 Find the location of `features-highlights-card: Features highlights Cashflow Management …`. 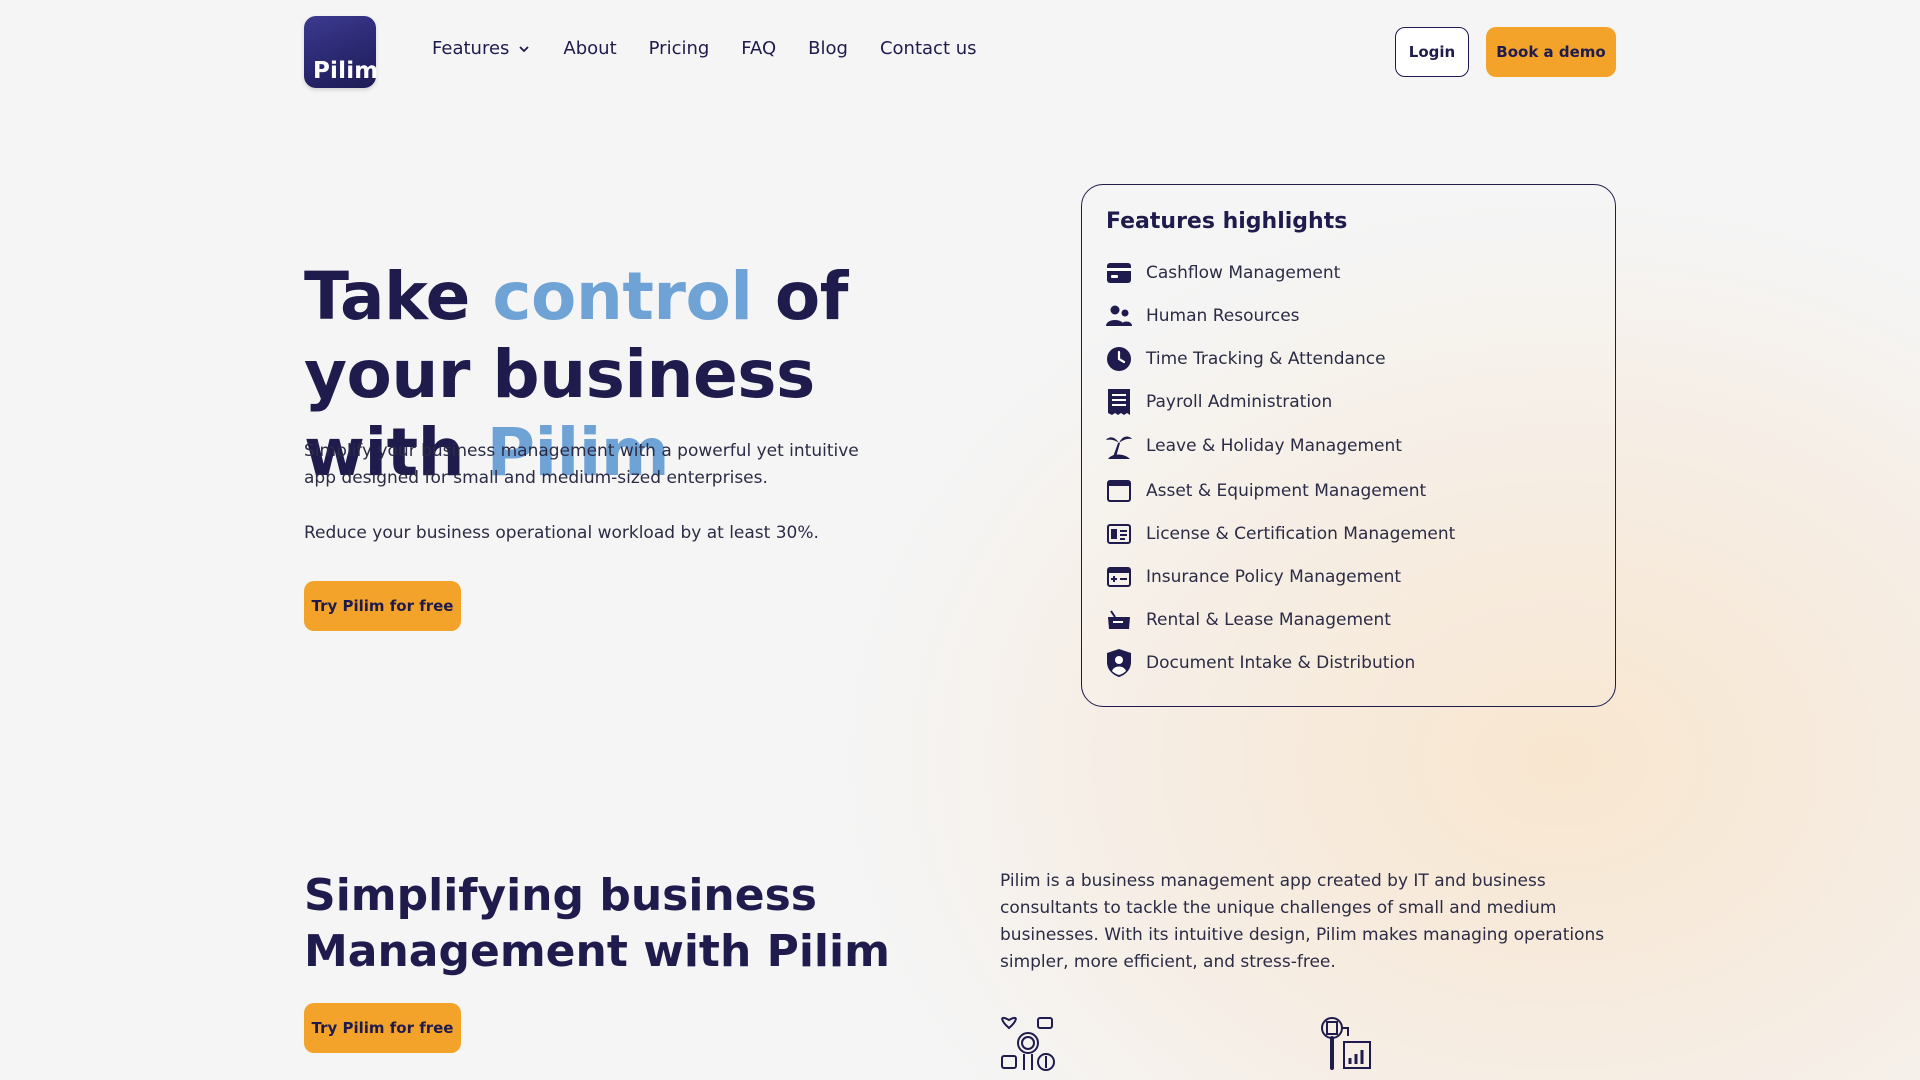

features-highlights-card: Features highlights Cashflow Management … is located at coordinates (1348, 445).